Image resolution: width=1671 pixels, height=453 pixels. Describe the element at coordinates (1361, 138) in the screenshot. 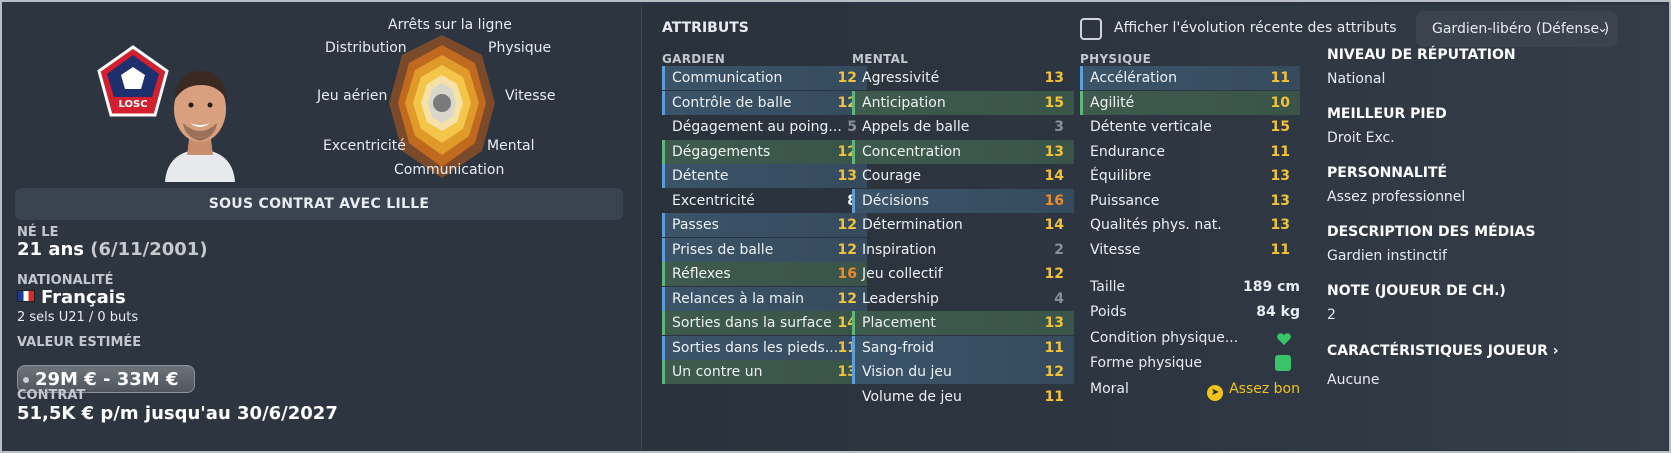

I see `best-foot-value: Droit Exc.` at that location.